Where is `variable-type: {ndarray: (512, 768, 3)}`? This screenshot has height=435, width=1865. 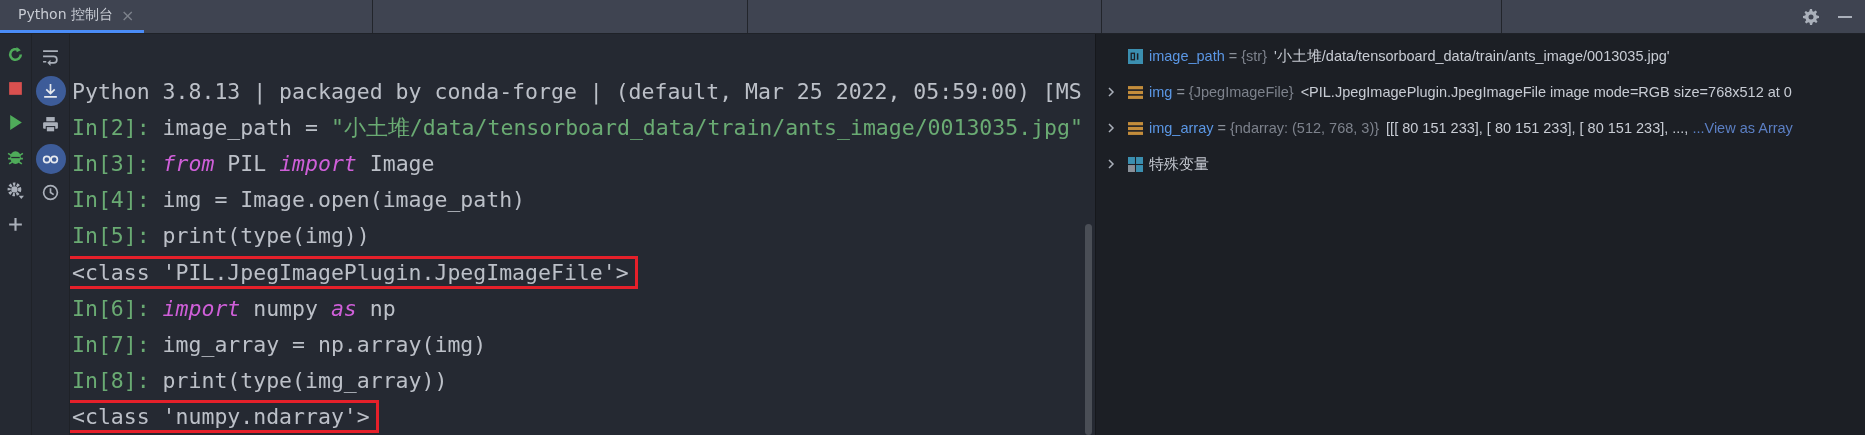 variable-type: {ndarray: (512, 768, 3)} is located at coordinates (1304, 128).